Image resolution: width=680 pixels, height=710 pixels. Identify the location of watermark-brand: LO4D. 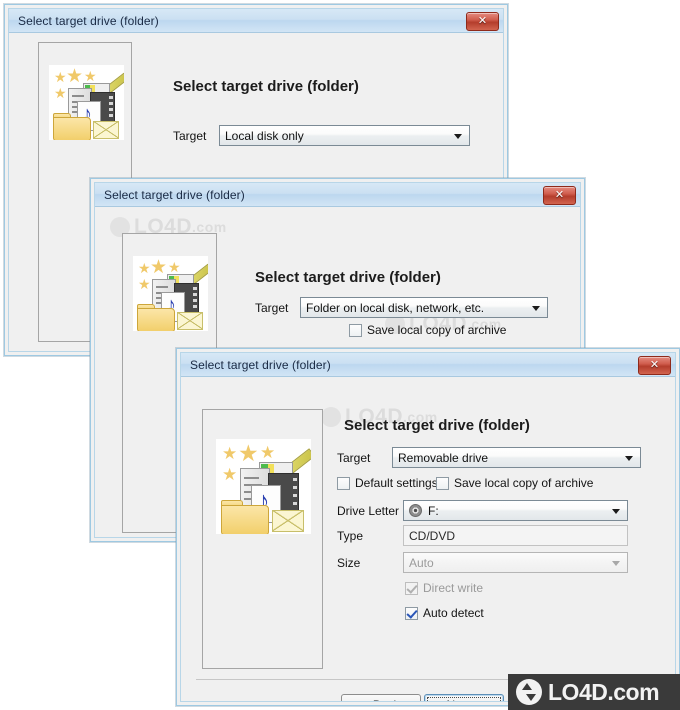
(578, 691).